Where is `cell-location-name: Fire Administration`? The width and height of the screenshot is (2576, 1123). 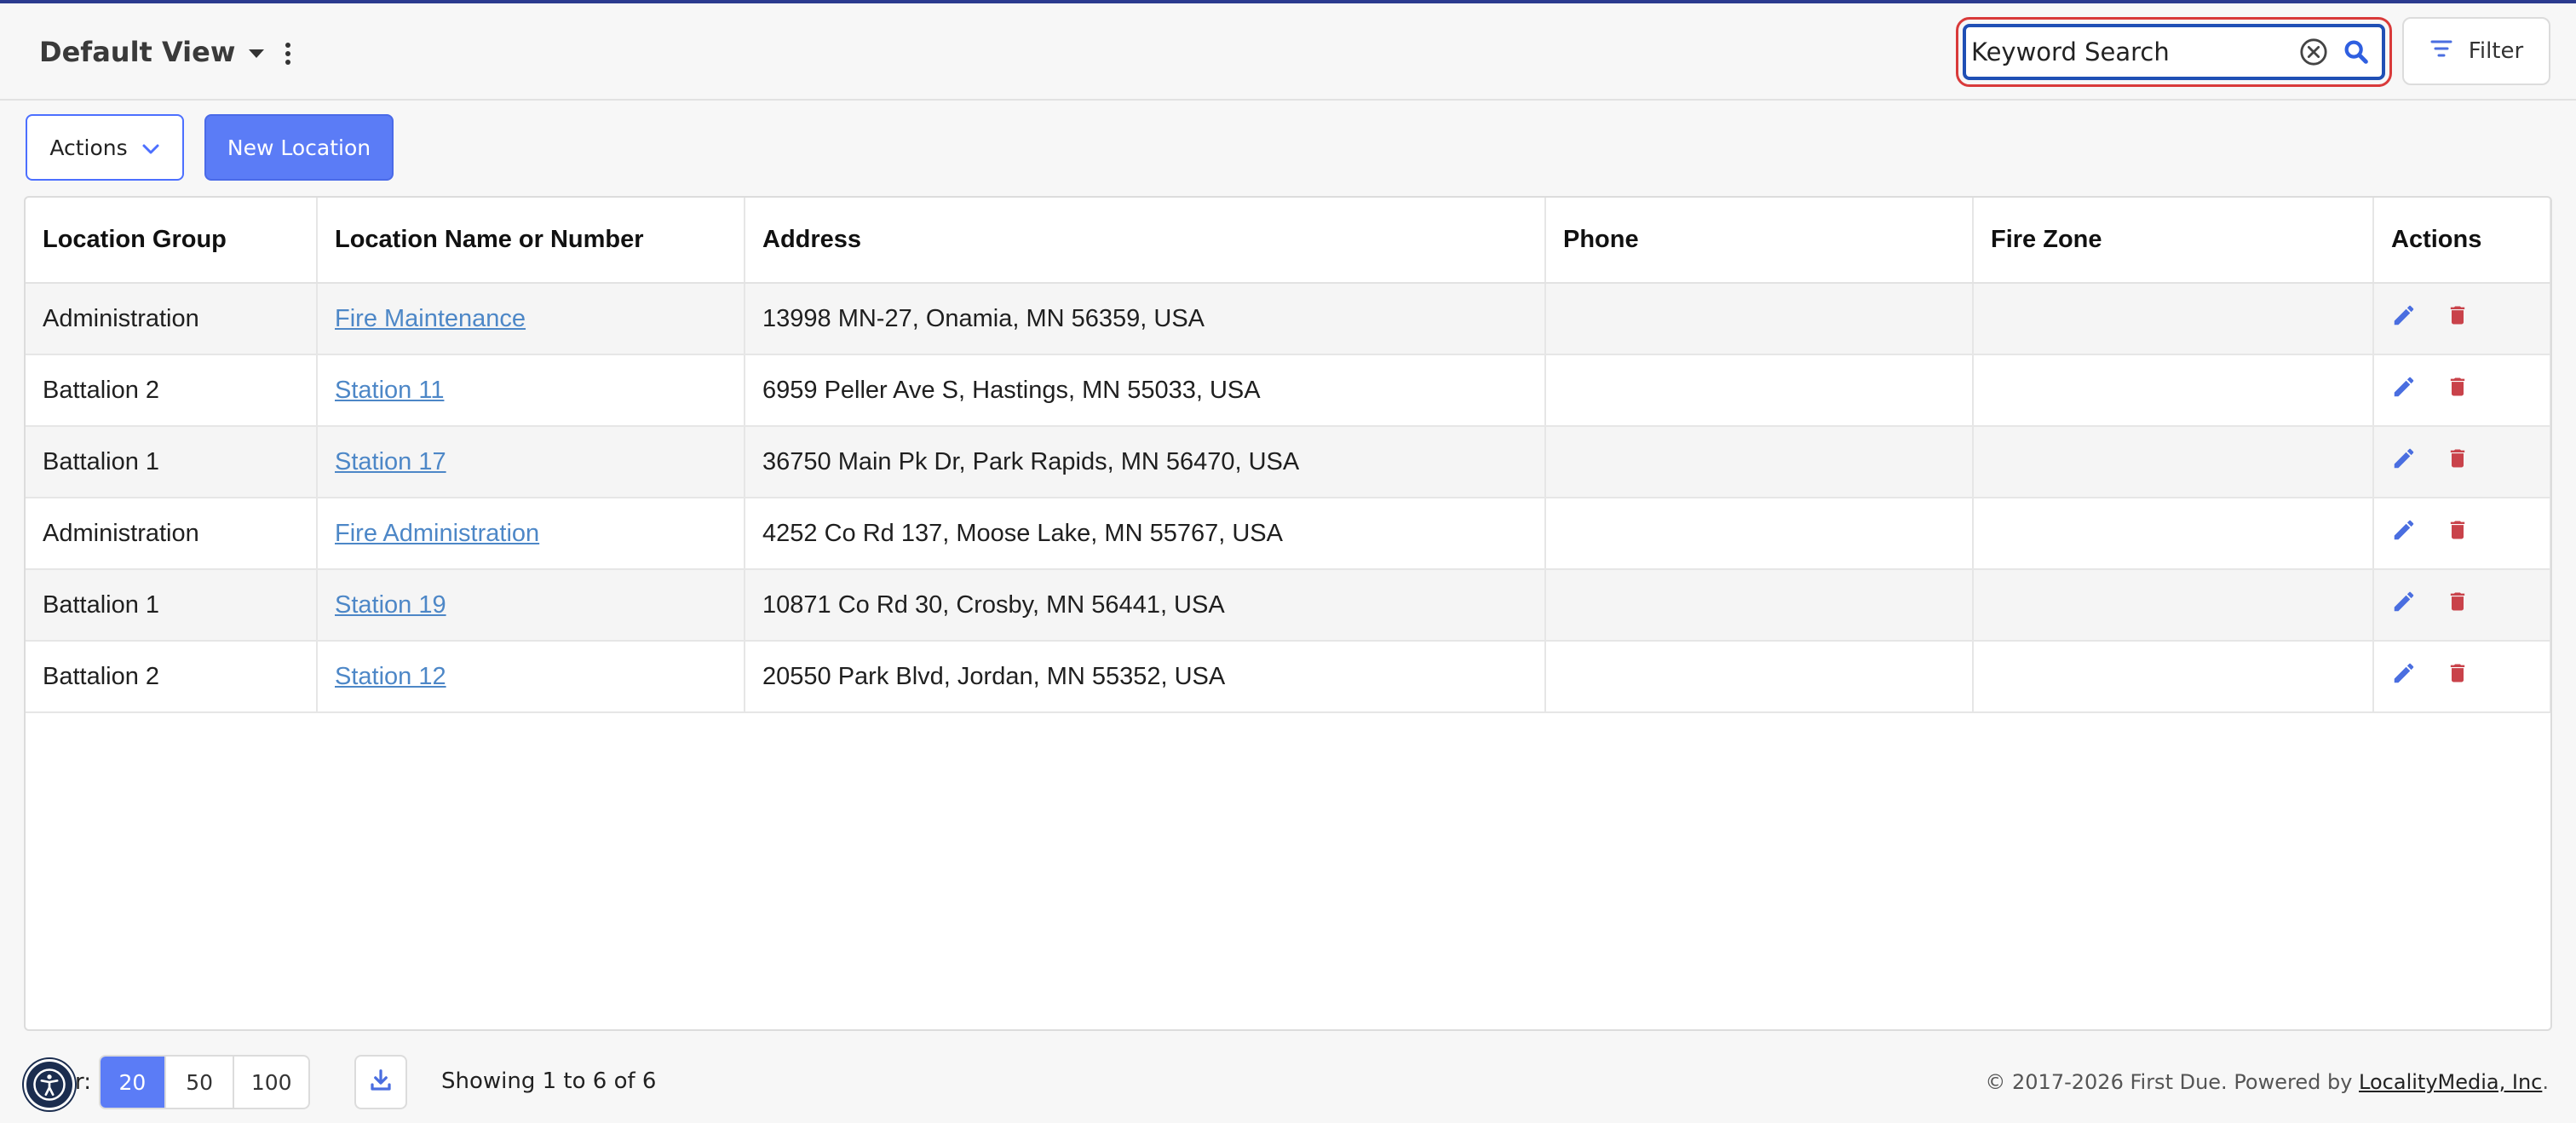 cell-location-name: Fire Administration is located at coordinates (531, 534).